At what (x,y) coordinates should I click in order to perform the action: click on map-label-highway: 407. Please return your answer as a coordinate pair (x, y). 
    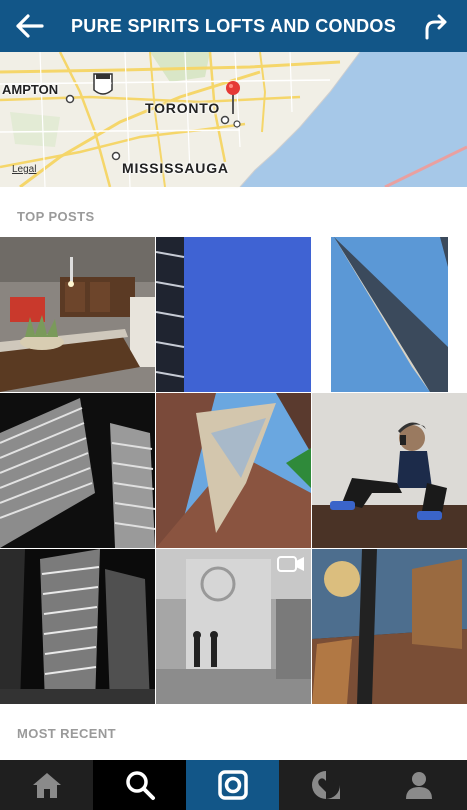
    Looking at the image, I should click on (105, 86).